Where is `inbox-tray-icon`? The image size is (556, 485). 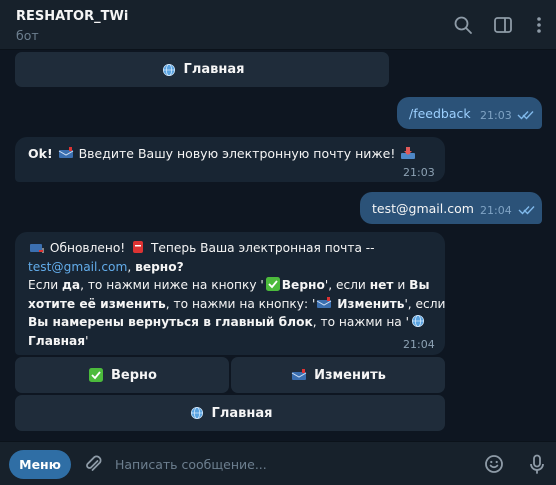
inbox-tray-icon is located at coordinates (408, 153).